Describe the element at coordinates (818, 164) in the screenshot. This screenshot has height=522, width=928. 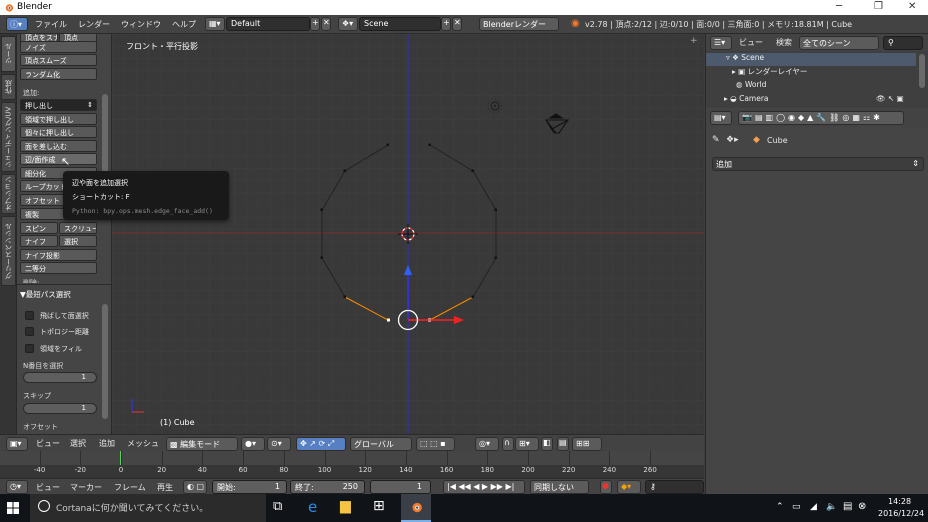
I see `add-modifier-select: 追加 ⇕` at that location.